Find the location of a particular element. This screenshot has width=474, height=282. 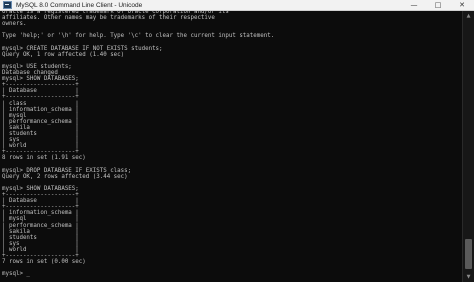

vertical-scrollbar: ▲ ▼ is located at coordinates (468, 146).